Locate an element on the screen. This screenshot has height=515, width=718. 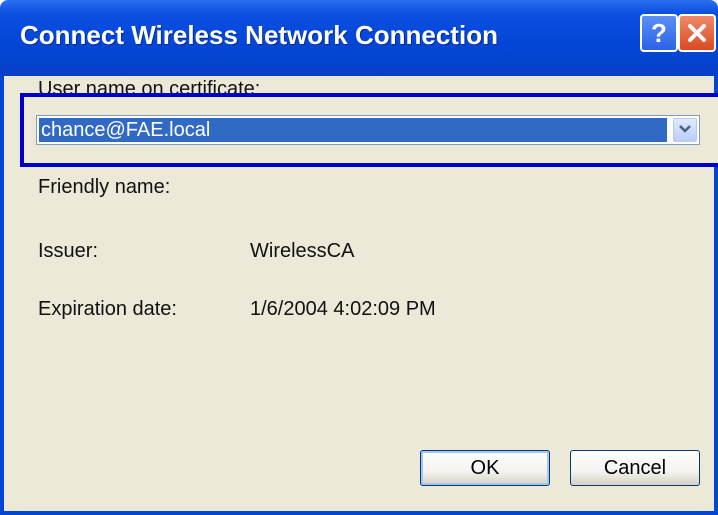
help-icon: ? is located at coordinates (659, 33).